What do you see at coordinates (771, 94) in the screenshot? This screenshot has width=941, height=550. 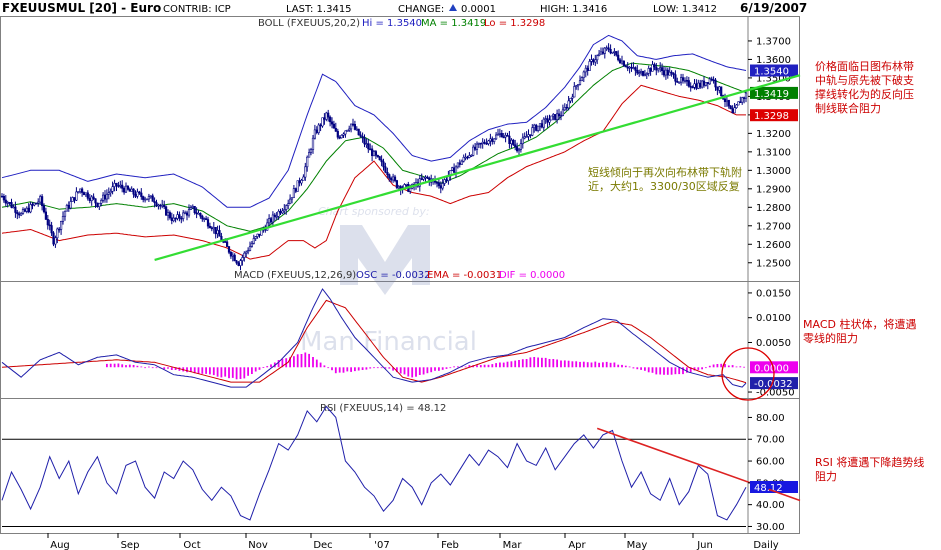 I see `price-value-tag-label: 1.3419` at bounding box center [771, 94].